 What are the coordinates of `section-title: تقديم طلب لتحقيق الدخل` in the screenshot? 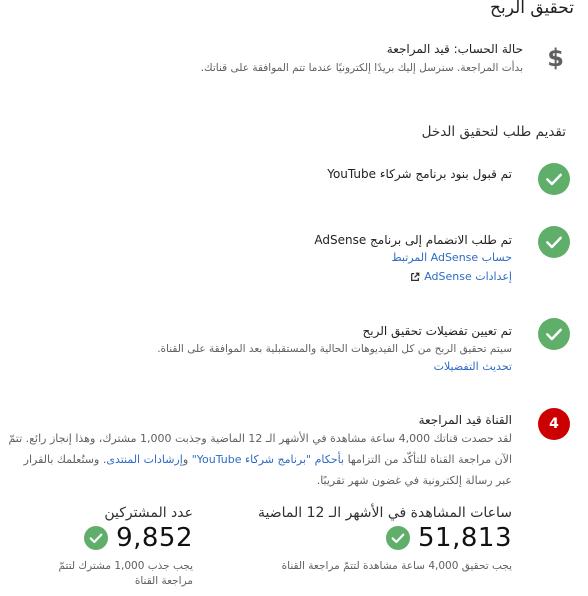 It's located at (493, 132).